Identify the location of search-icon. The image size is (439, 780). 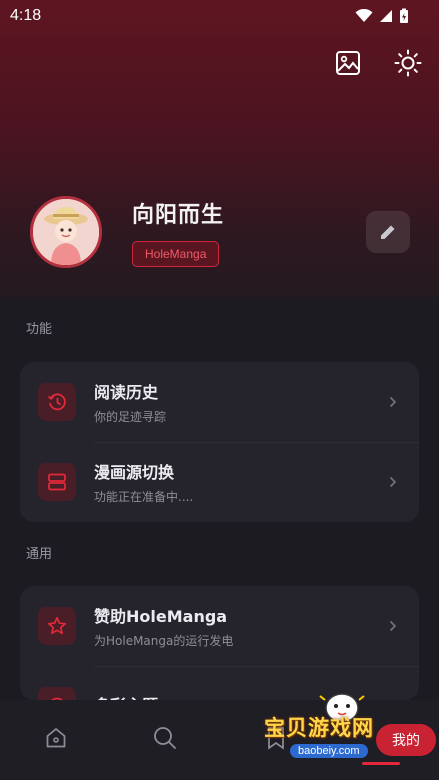
(165, 738).